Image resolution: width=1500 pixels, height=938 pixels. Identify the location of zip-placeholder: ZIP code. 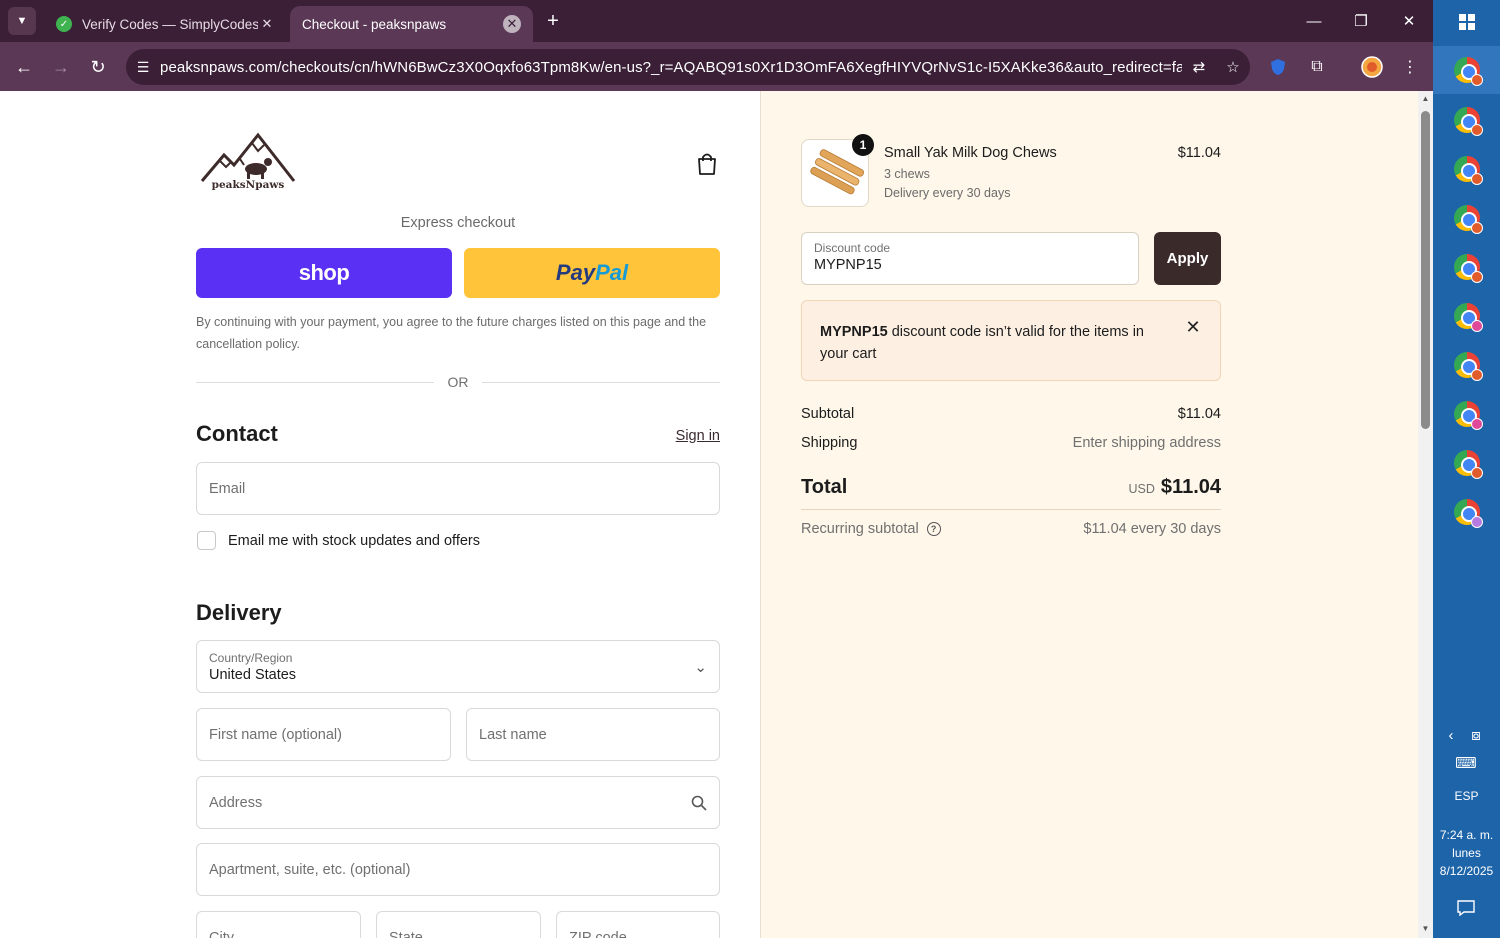
(598, 934).